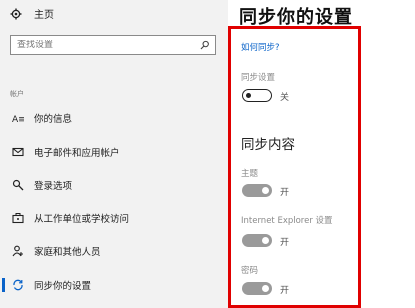  Describe the element at coordinates (257, 190) in the screenshot. I see `theme-toggle` at that location.